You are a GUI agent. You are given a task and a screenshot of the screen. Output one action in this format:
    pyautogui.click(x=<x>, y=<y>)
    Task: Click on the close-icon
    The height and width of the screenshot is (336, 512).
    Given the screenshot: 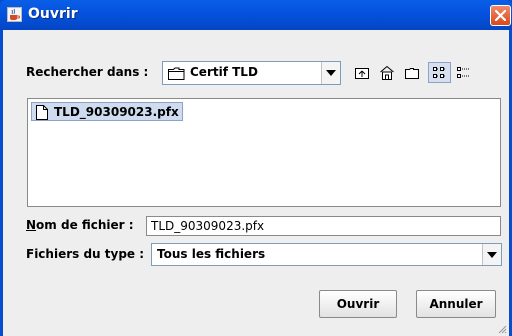 What is the action you would take?
    pyautogui.click(x=500, y=15)
    